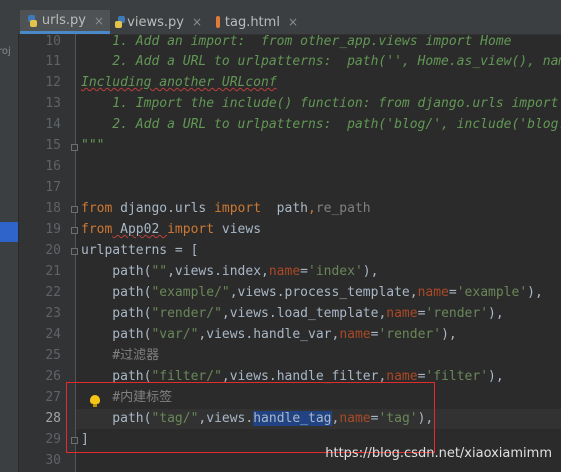 The height and width of the screenshot is (472, 561). What do you see at coordinates (124, 250) in the screenshot?
I see `variable-name: urlpatterns` at bounding box center [124, 250].